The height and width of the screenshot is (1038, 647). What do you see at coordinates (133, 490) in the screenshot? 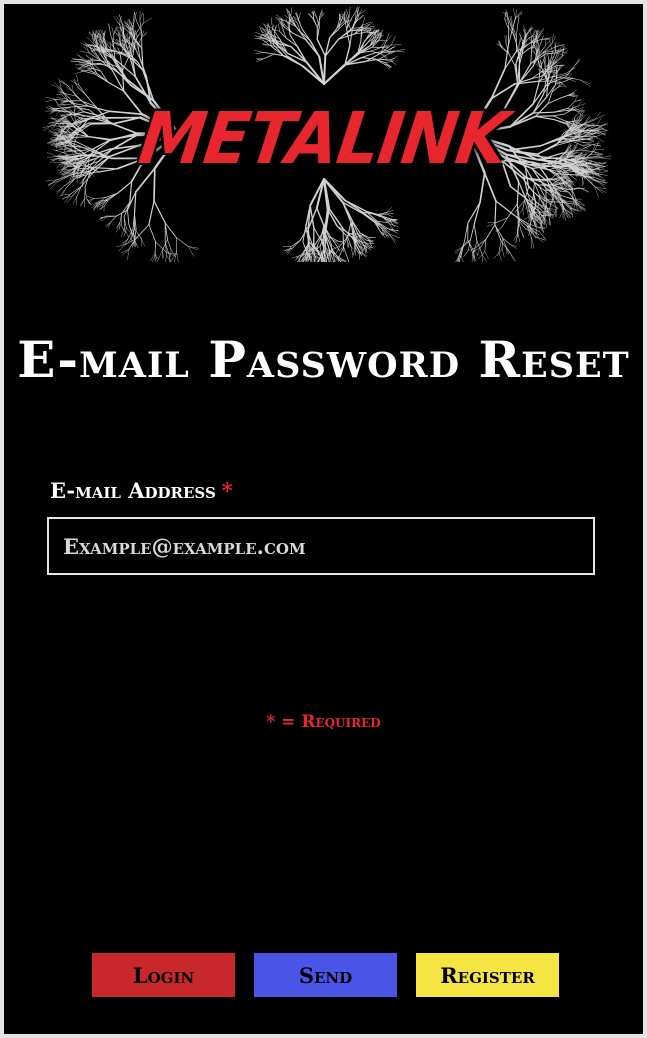
I see `email-label-text: E-mail Address` at bounding box center [133, 490].